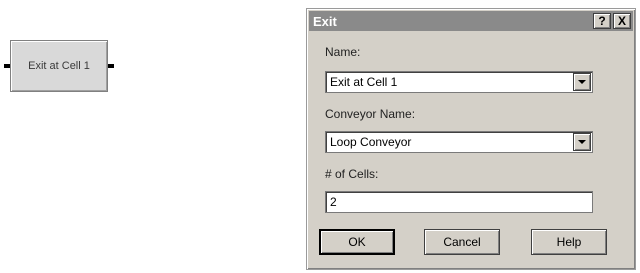  What do you see at coordinates (370, 114) in the screenshot?
I see `conveyor-name-label: Conveyor Name:` at bounding box center [370, 114].